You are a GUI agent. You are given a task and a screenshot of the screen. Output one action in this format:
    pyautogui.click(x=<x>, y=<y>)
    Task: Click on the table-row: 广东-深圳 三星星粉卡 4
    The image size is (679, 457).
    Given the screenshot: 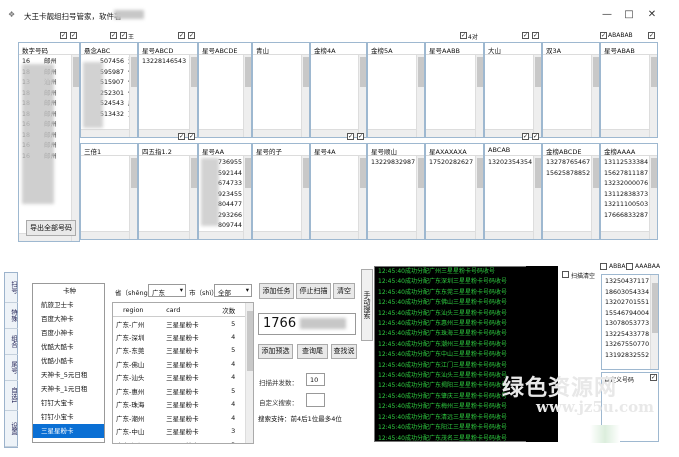 What is the action you would take?
    pyautogui.click(x=180, y=337)
    